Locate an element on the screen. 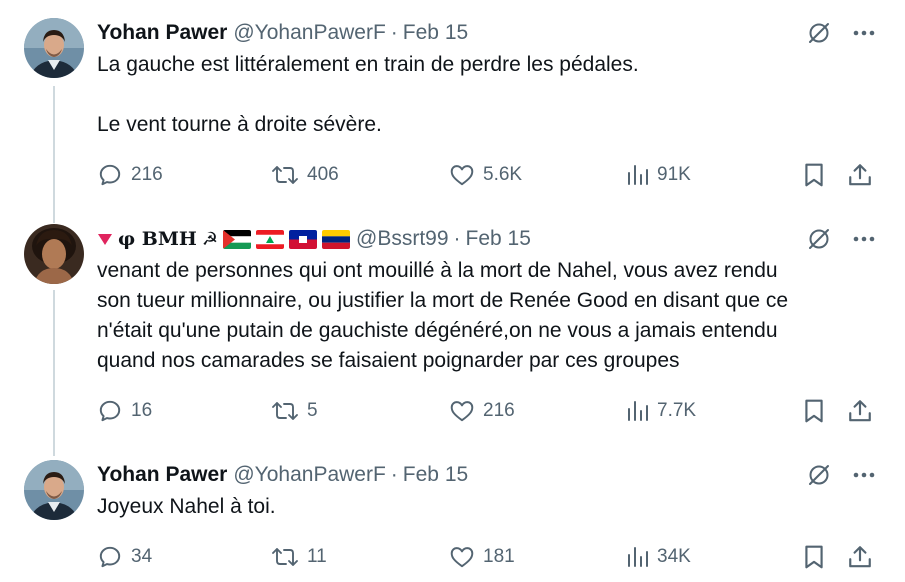  tweet-actions: 16 5 216 7.7K is located at coordinates (489, 411).